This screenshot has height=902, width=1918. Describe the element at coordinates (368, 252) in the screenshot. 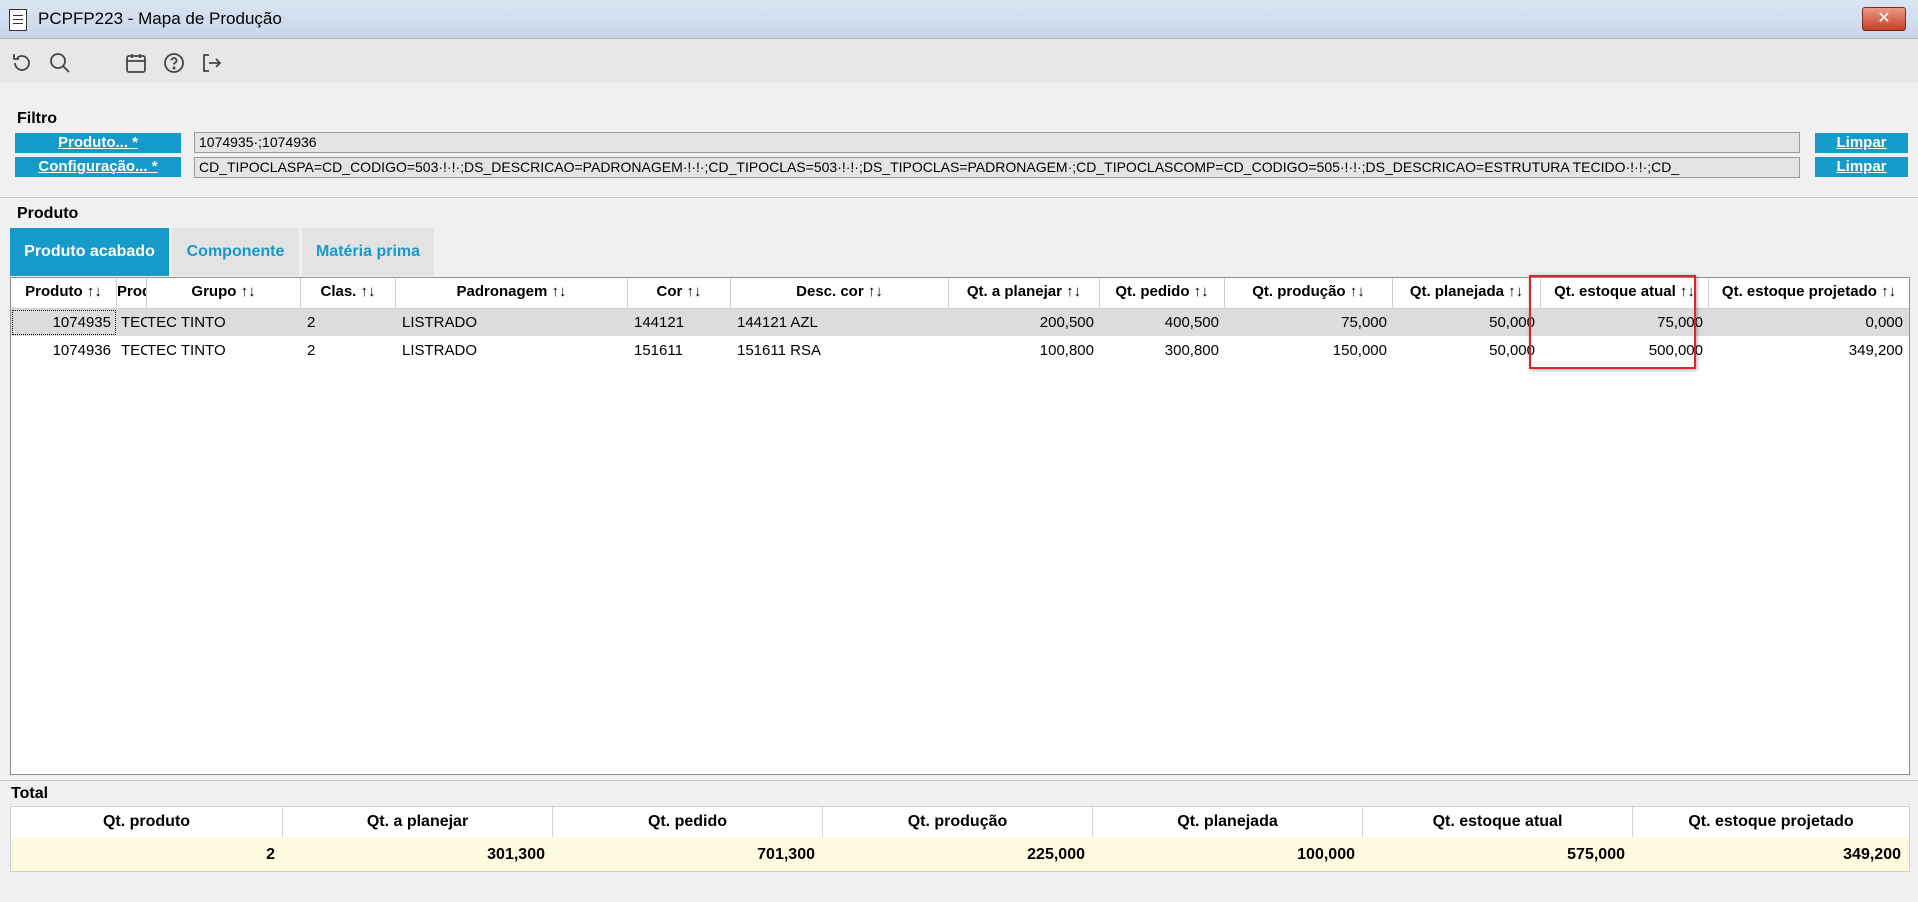

I see `tab-materia-prima: Matéria prima` at that location.